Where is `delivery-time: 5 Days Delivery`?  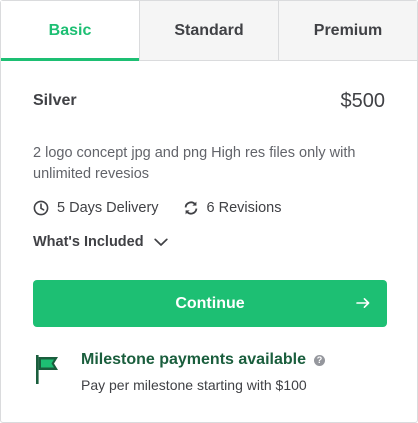 delivery-time: 5 Days Delivery is located at coordinates (96, 208).